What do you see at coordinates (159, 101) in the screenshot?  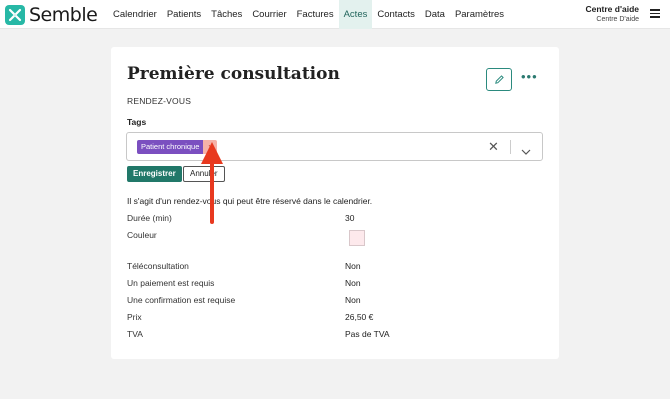 I see `act-type-label: RENDEZ-VOUS` at bounding box center [159, 101].